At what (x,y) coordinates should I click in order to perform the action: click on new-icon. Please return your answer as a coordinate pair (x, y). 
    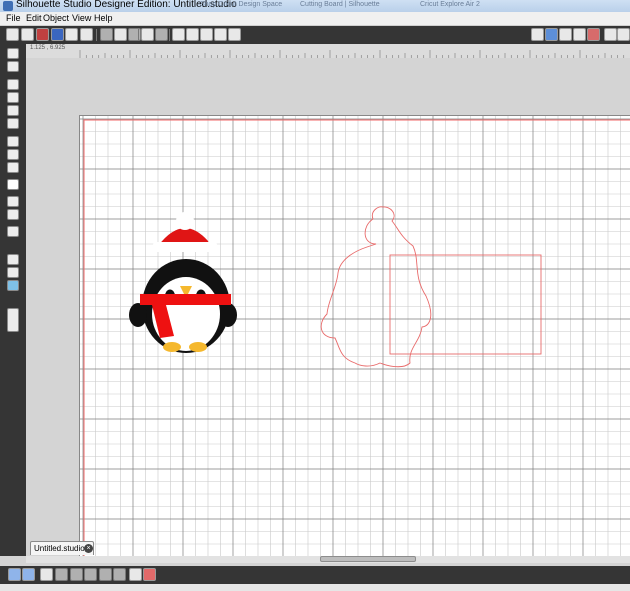
    Looking at the image, I should click on (12, 34).